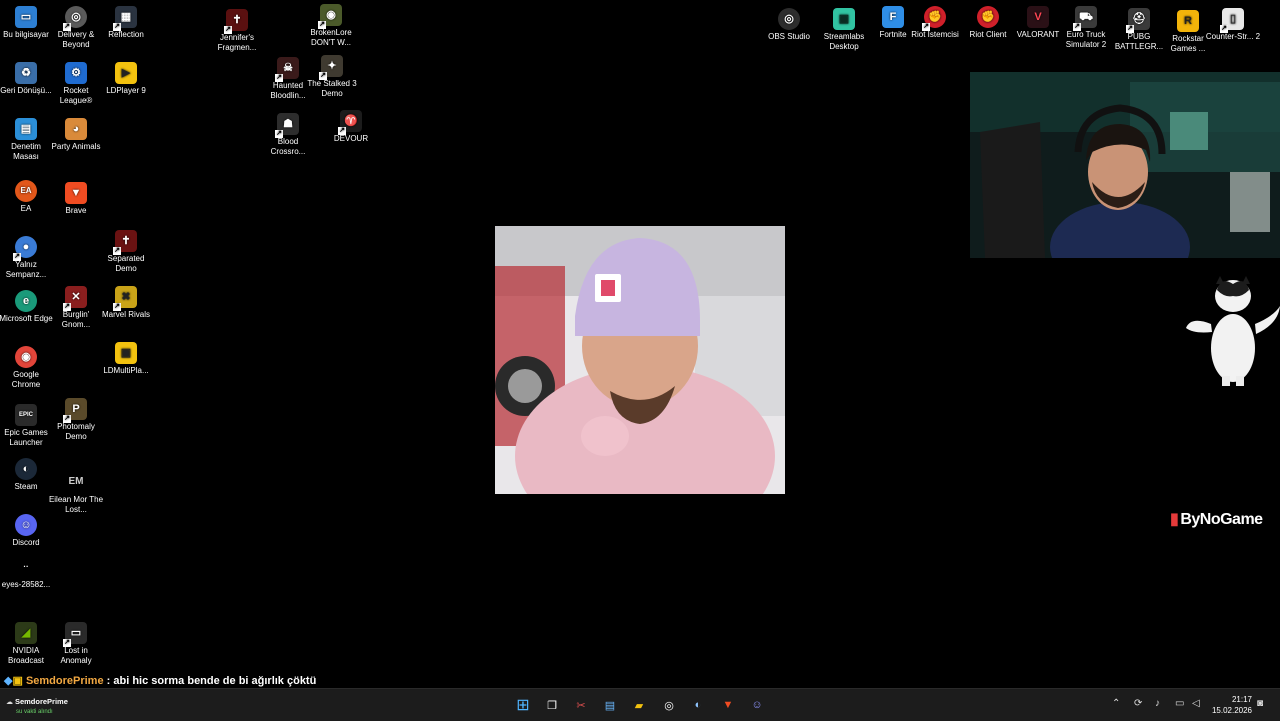  Describe the element at coordinates (1233, 25) in the screenshot. I see `desktop-icon-counter-strike: ▯Counter-Str... 2` at that location.